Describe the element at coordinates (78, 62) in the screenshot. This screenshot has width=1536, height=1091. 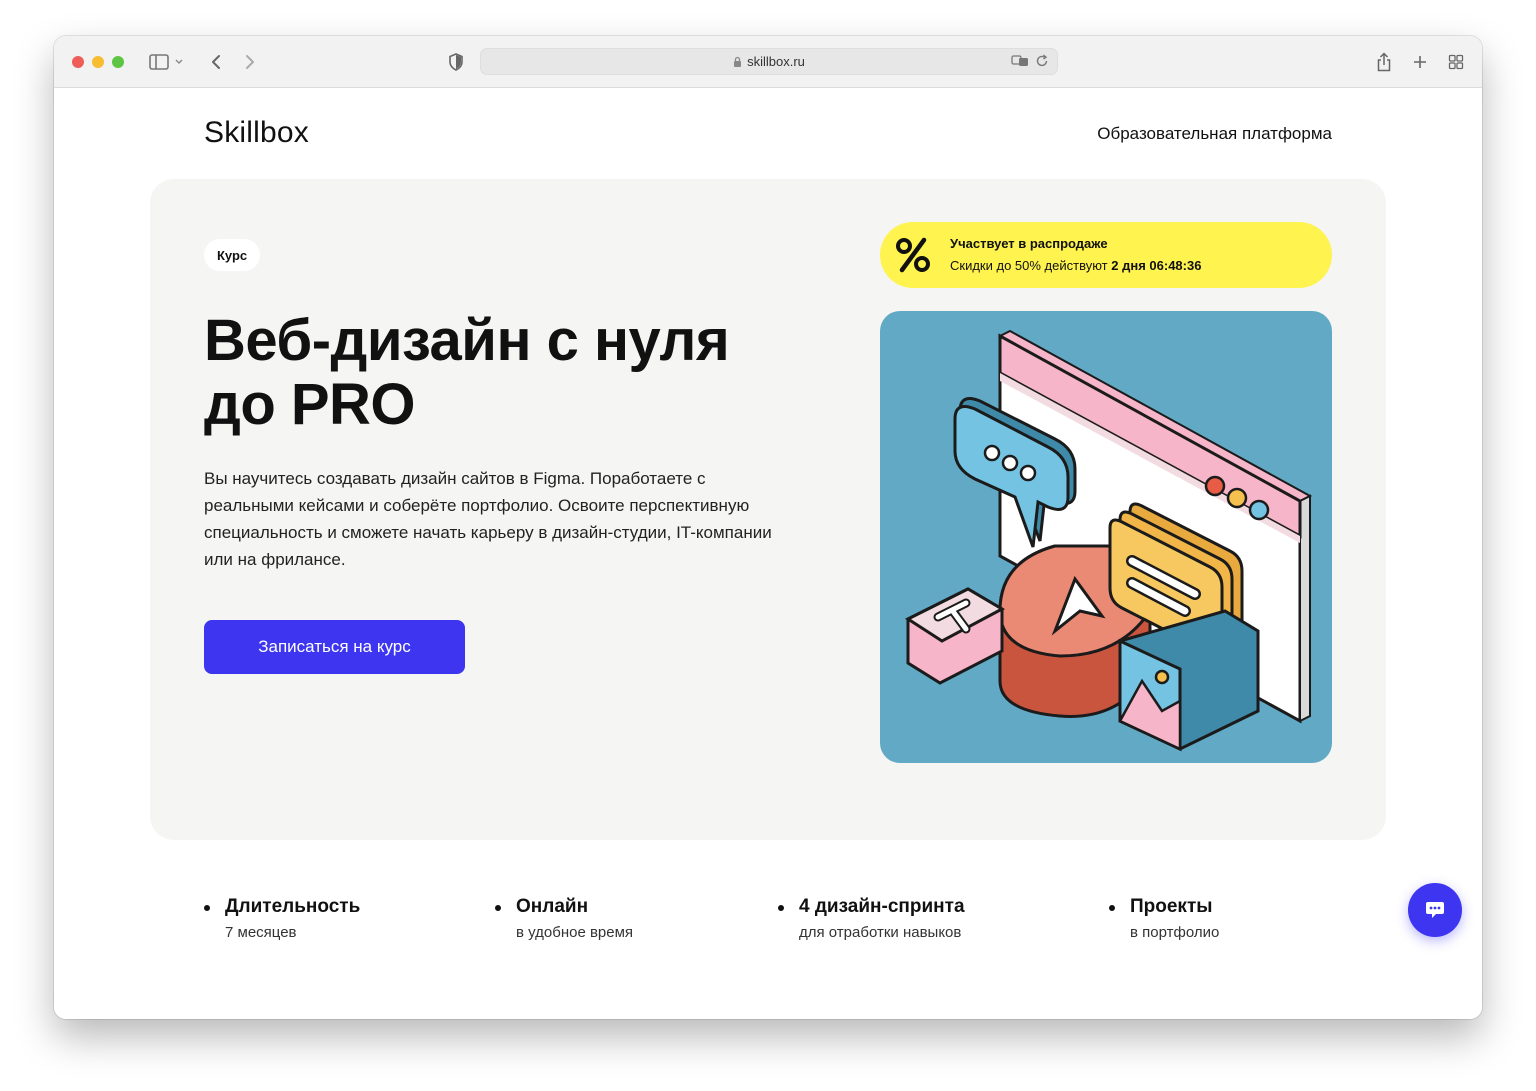
I see `close-window-button` at that location.